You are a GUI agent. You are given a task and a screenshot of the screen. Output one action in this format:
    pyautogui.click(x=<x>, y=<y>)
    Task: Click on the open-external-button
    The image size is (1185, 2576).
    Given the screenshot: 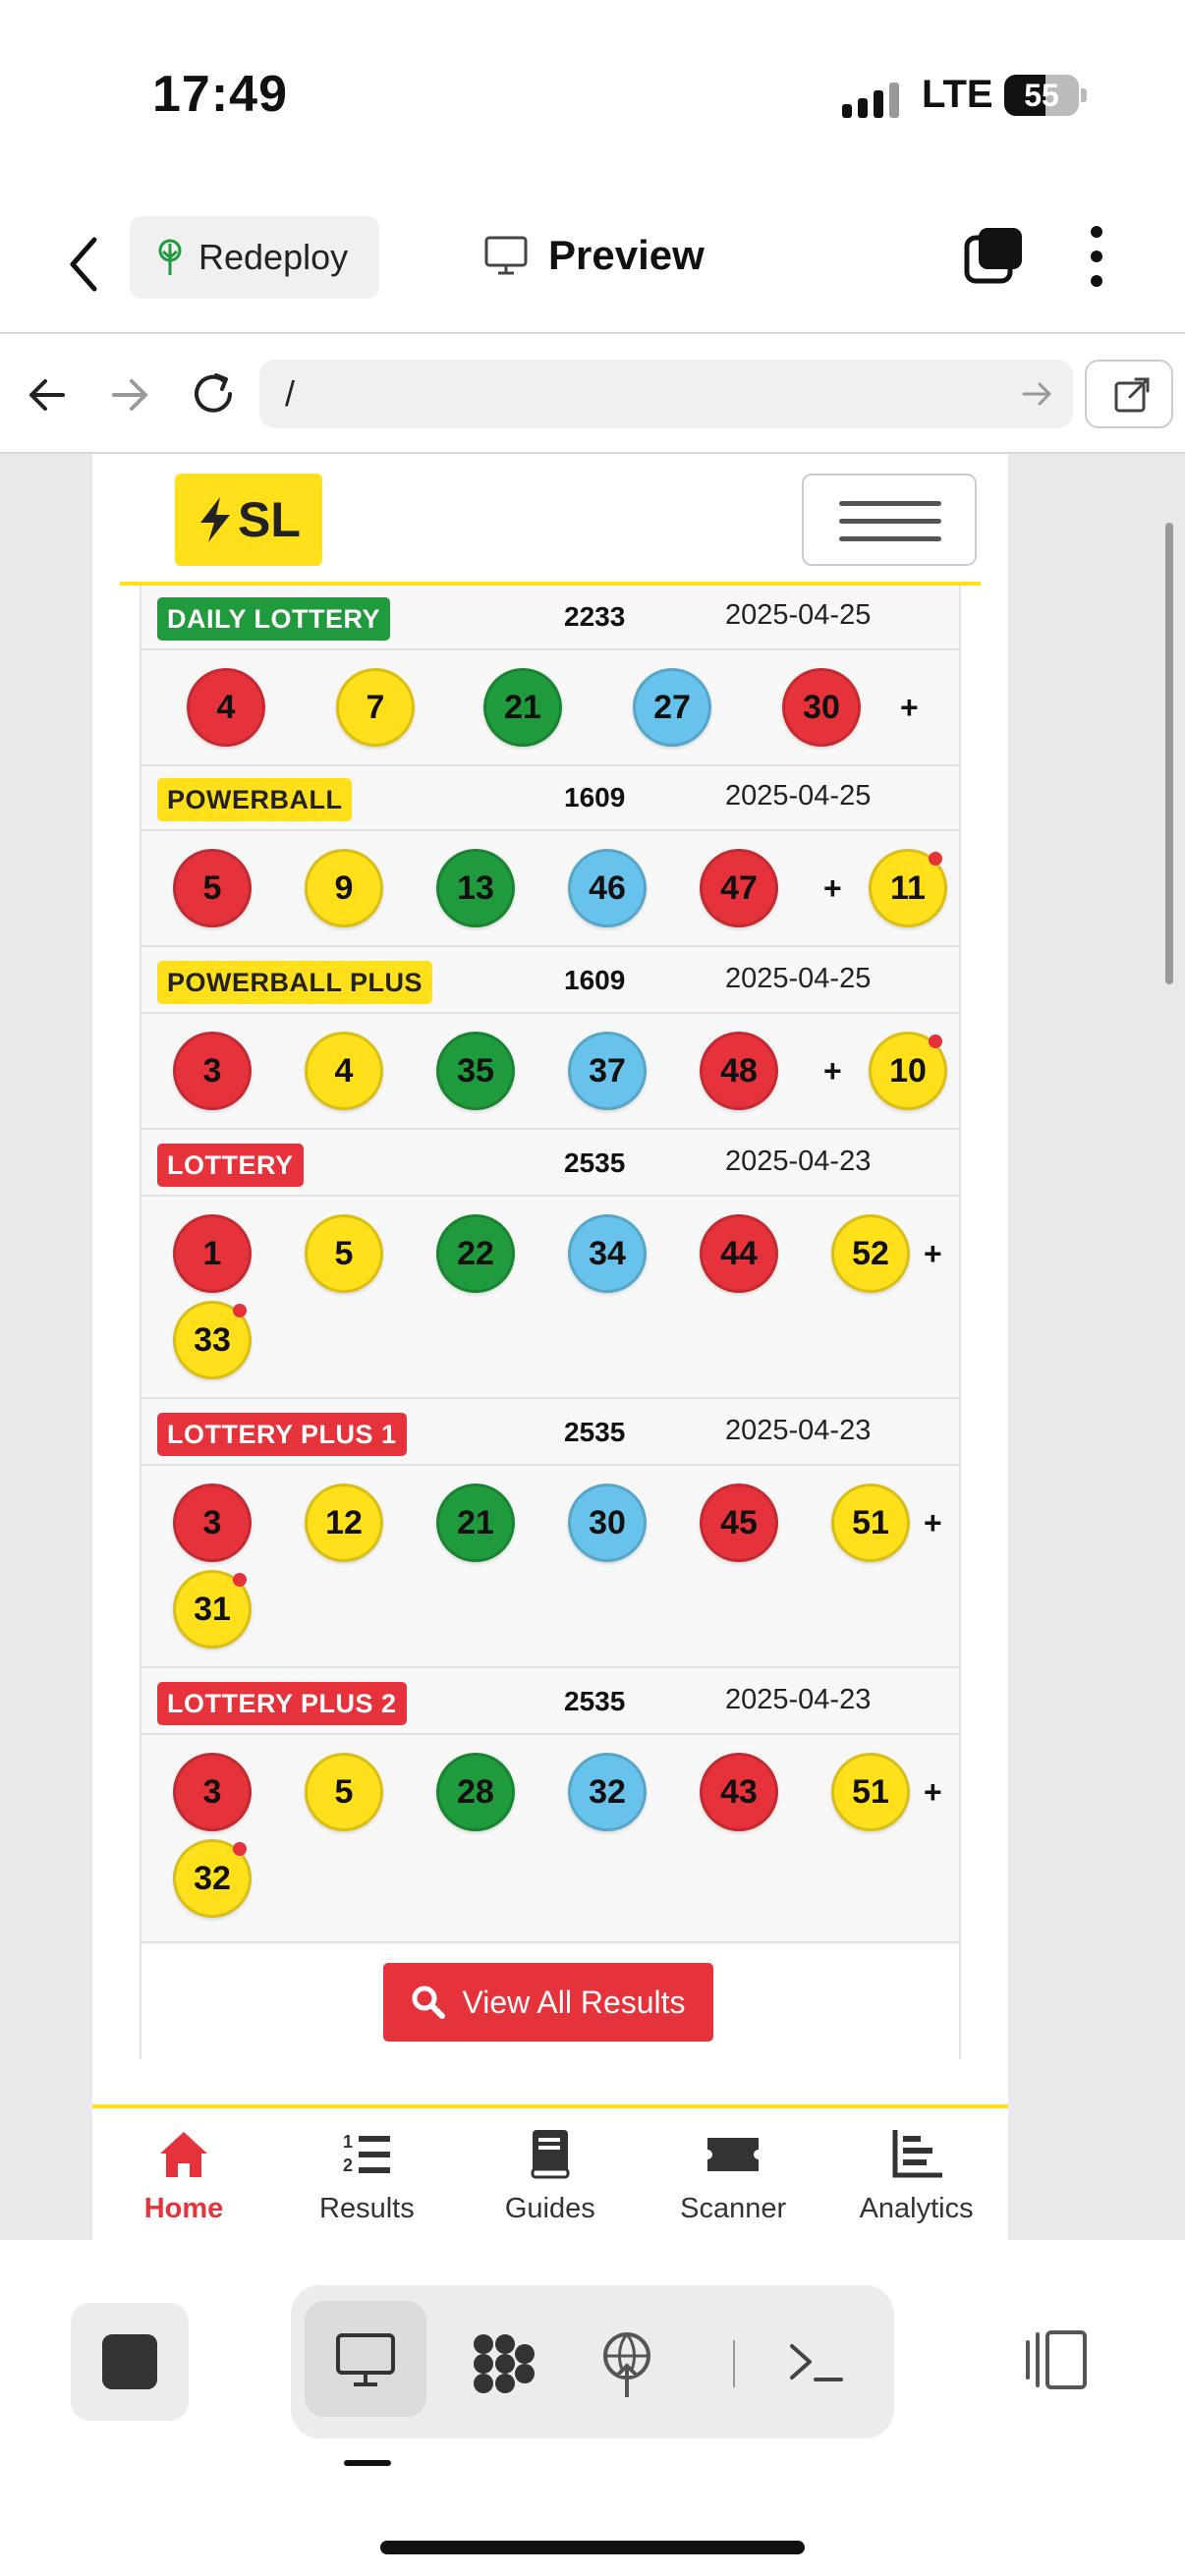 What is the action you would take?
    pyautogui.click(x=1129, y=394)
    